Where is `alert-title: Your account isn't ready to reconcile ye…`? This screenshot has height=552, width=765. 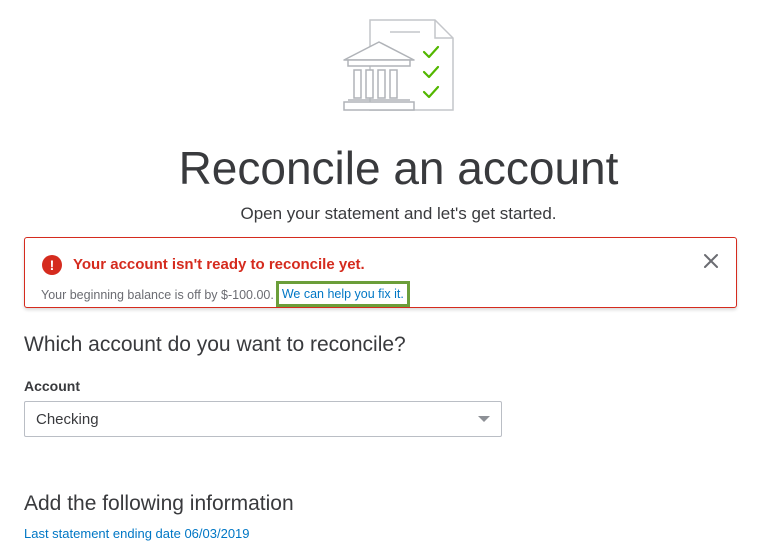
alert-title: Your account isn't ready to reconcile ye… is located at coordinates (219, 264).